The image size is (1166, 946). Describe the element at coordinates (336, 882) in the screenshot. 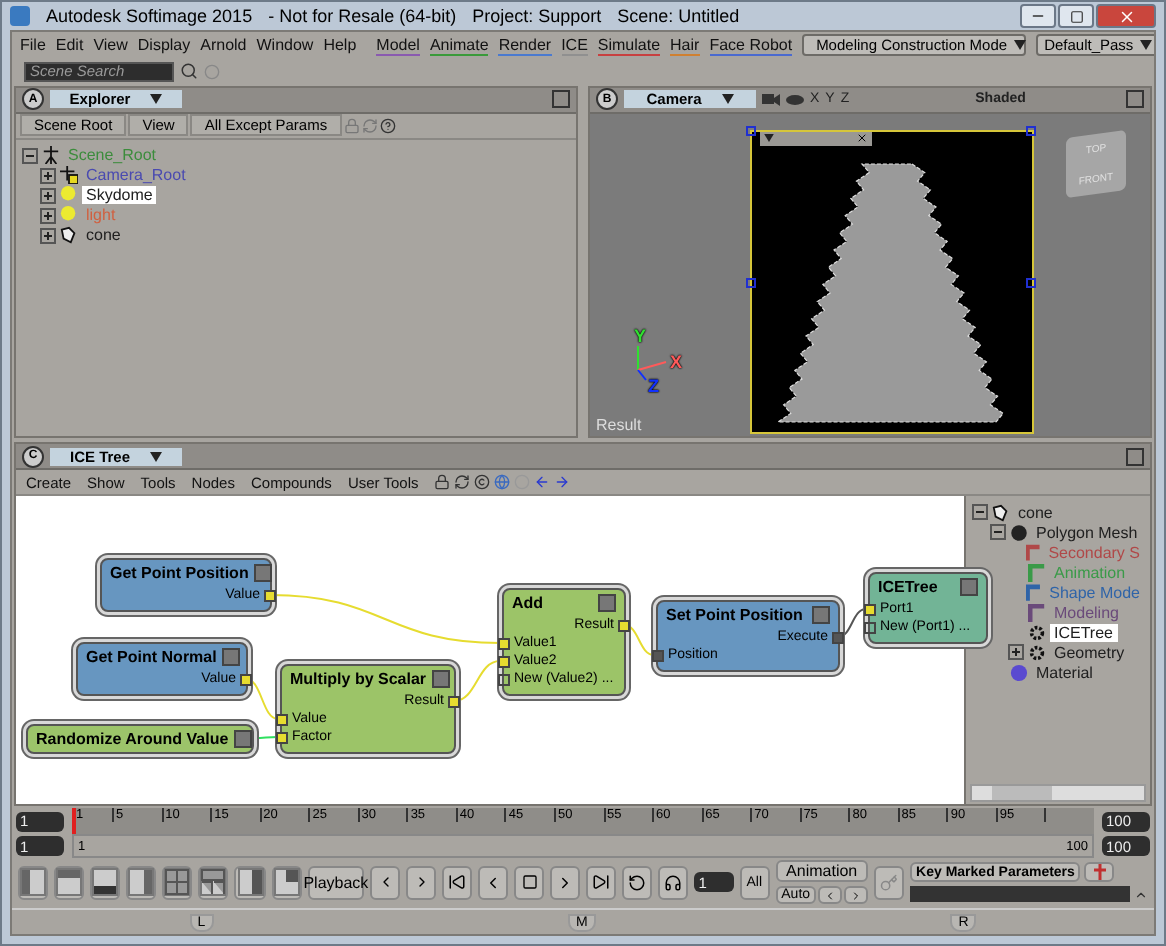

I see `playback-menu: Playback` at that location.